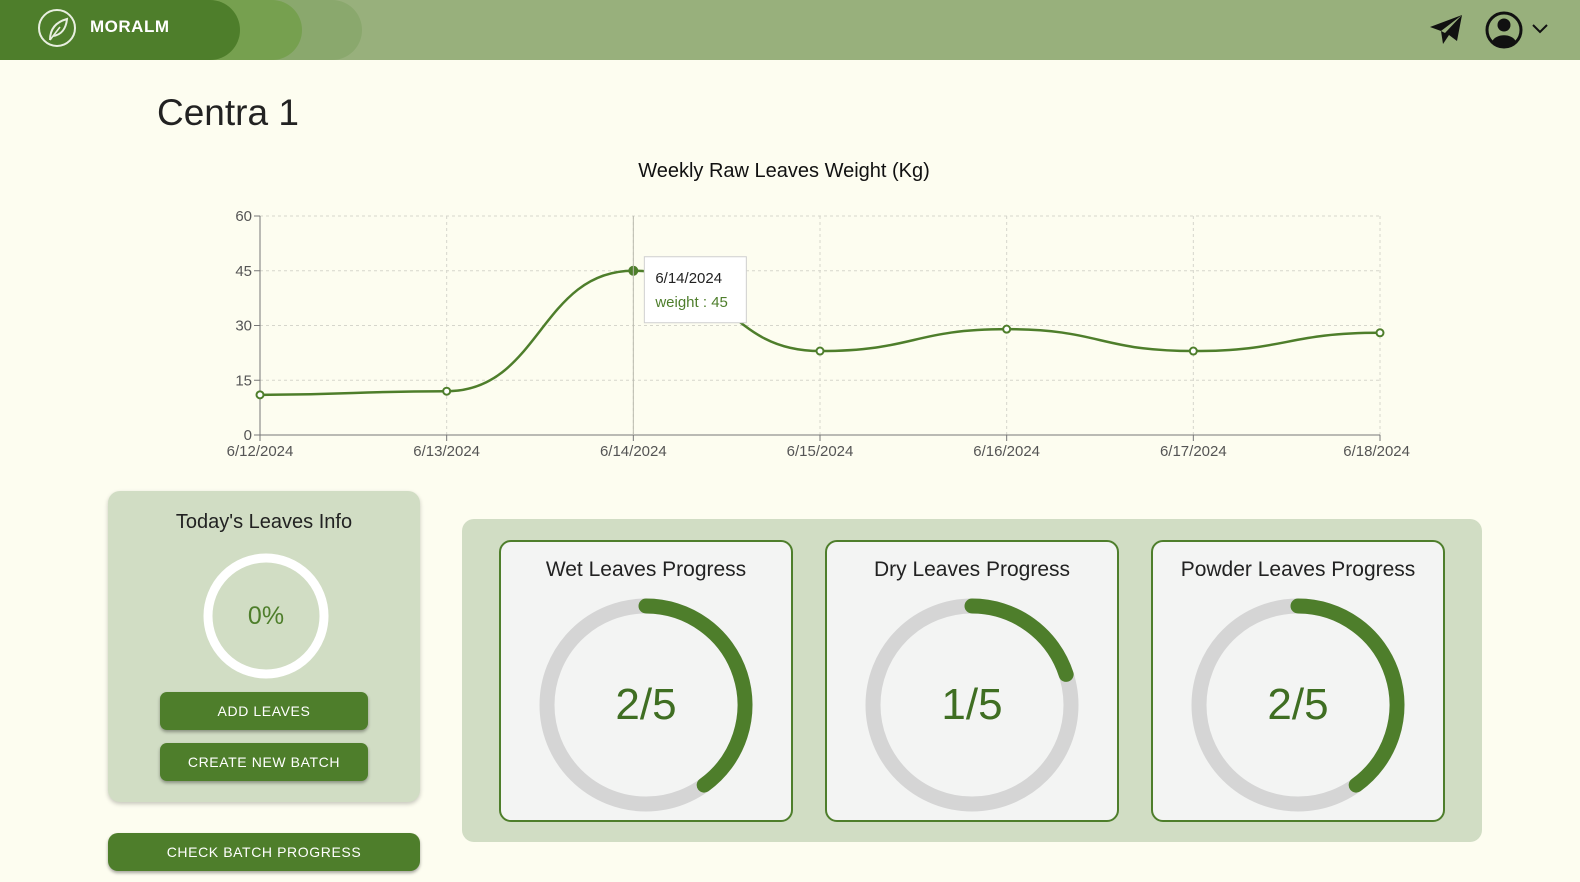 The width and height of the screenshot is (1580, 882). What do you see at coordinates (1376, 451) in the screenshot?
I see `x-tick-label: 6/18/2024` at bounding box center [1376, 451].